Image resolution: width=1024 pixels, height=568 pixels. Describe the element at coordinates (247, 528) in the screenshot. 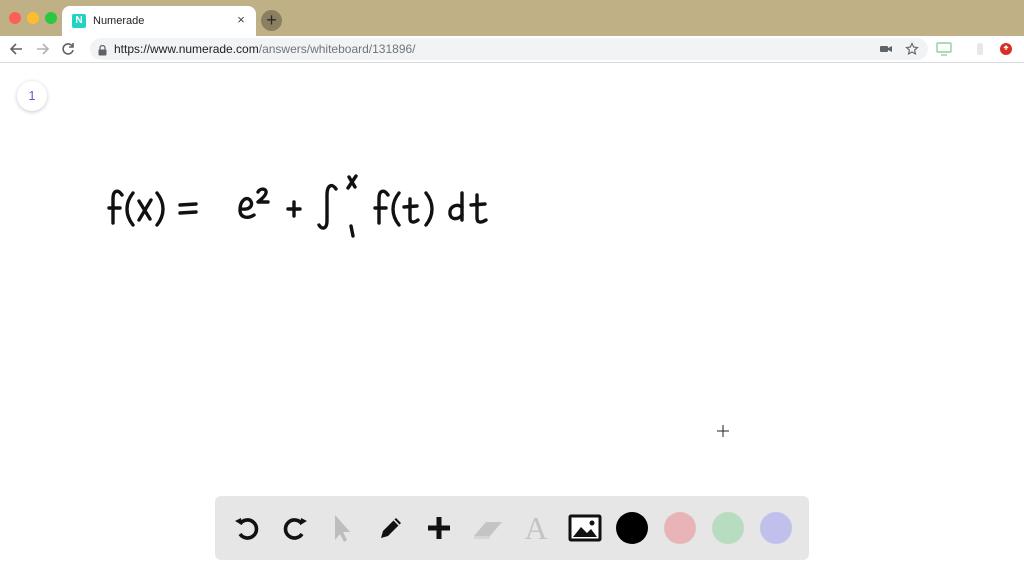

I see `undo-icon` at that location.